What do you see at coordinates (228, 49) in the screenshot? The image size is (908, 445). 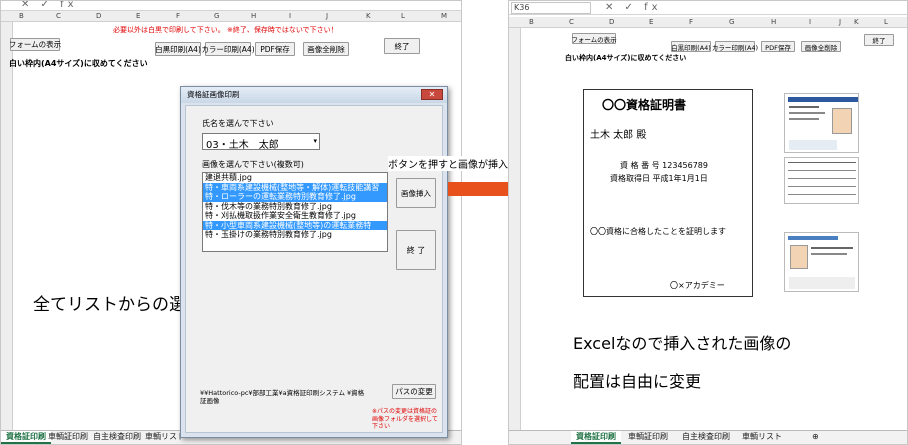 I see `color-print-button: カラー印刷(A4)` at bounding box center [228, 49].